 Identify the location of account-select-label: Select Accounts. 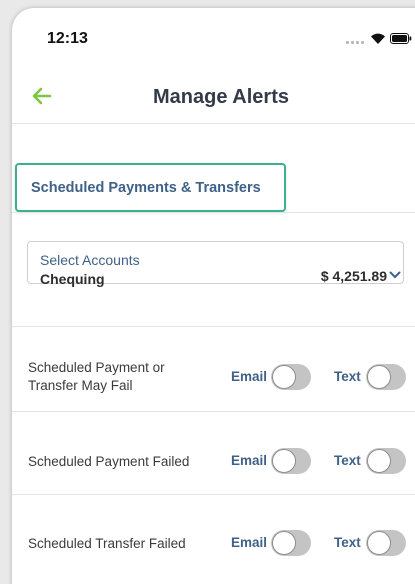
(90, 260).